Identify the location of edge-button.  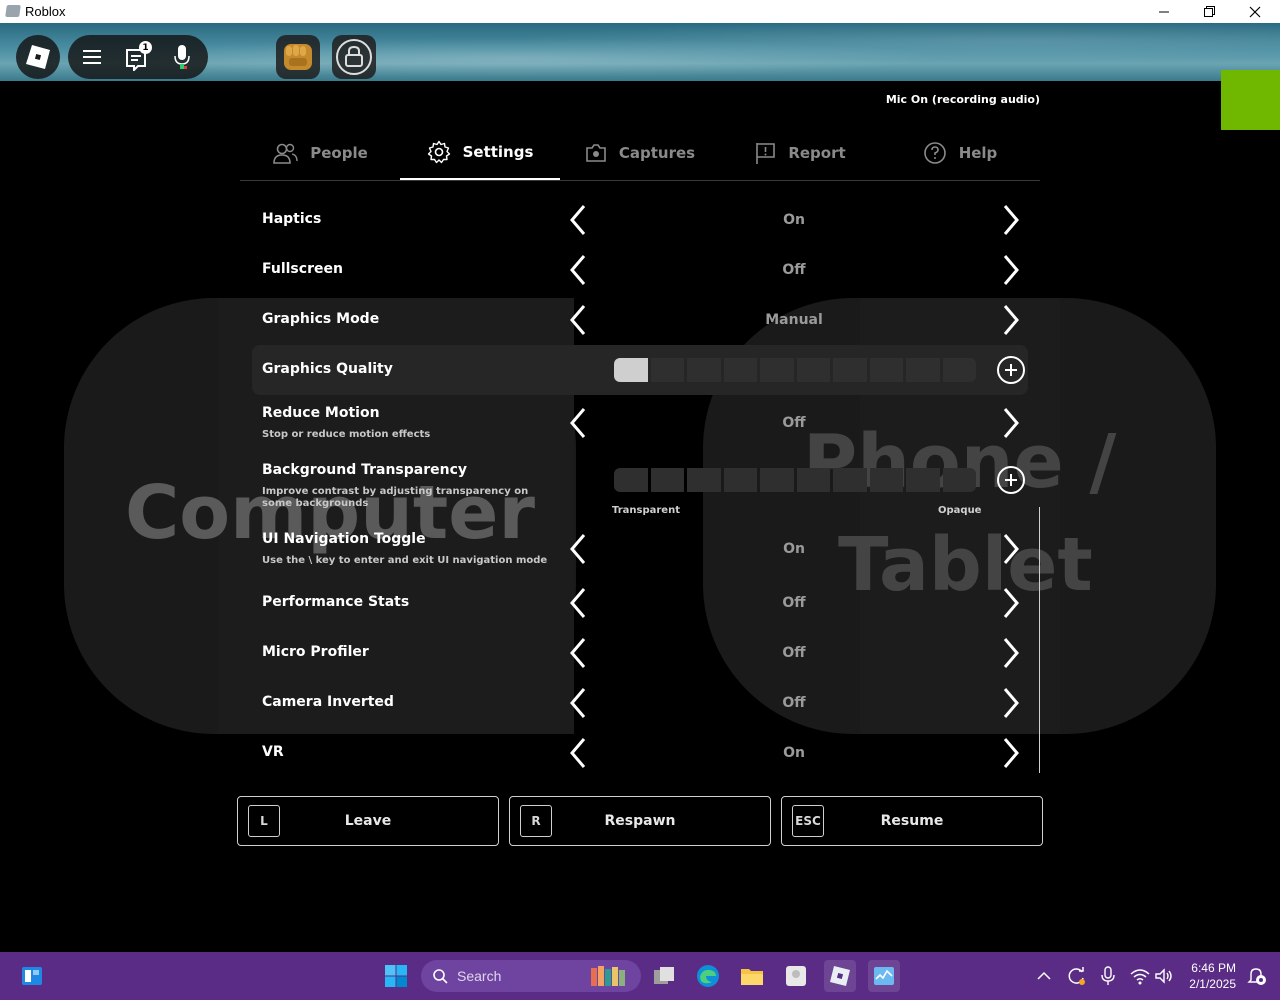
(708, 976).